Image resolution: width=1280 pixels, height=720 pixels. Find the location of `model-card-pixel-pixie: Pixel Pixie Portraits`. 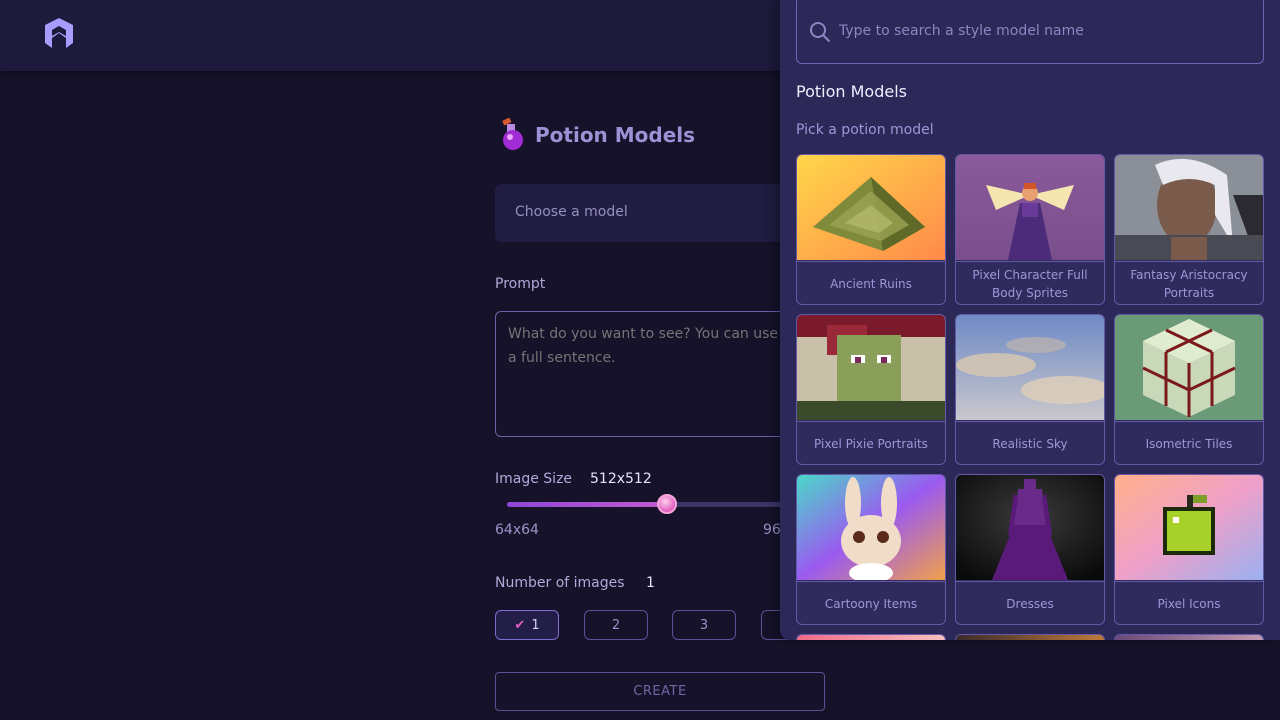

model-card-pixel-pixie: Pixel Pixie Portraits is located at coordinates (871, 389).